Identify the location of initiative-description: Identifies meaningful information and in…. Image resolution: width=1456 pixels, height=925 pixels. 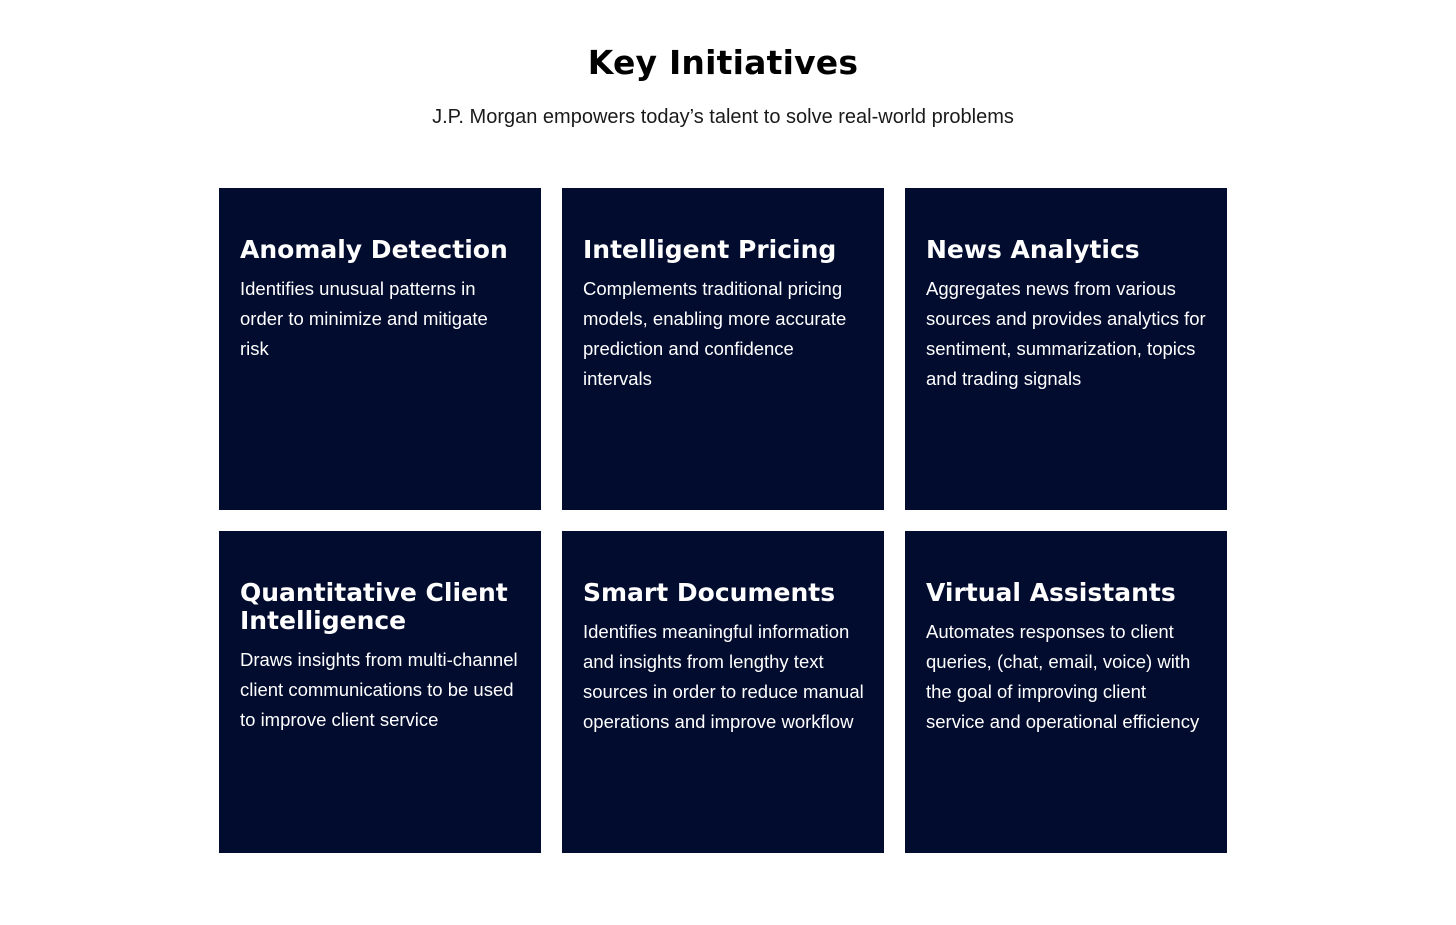
(723, 676).